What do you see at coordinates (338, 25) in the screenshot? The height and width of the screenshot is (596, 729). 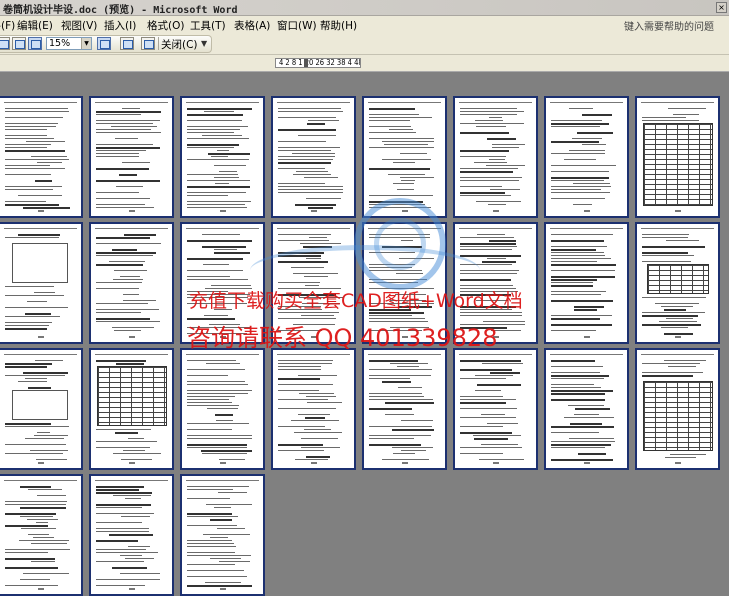 I see `menu-help: 帮助(H)` at bounding box center [338, 25].